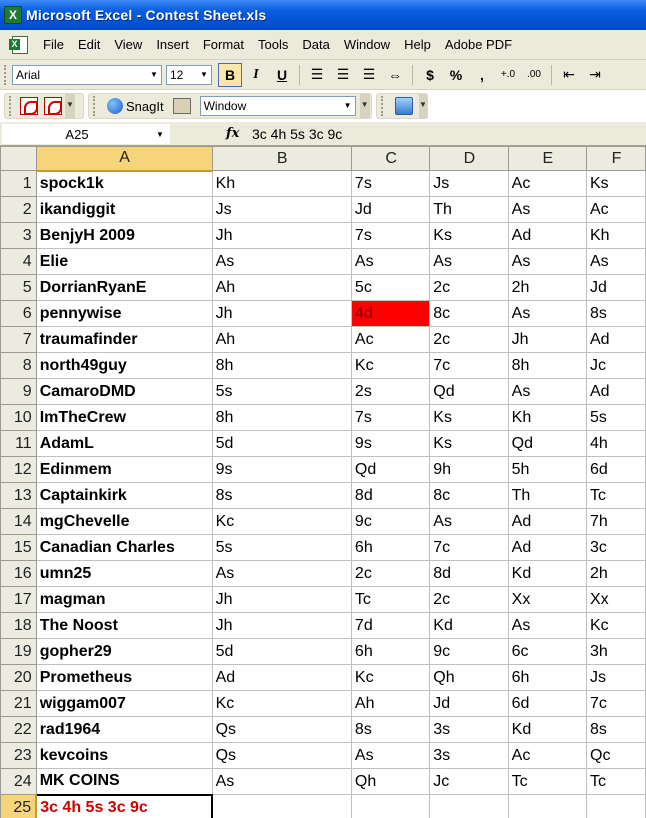  Describe the element at coordinates (547, 209) in the screenshot. I see `cell-e2: As` at that location.